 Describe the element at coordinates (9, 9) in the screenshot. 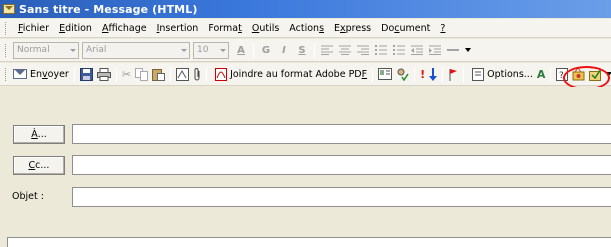

I see `mail-envelope-icon` at that location.